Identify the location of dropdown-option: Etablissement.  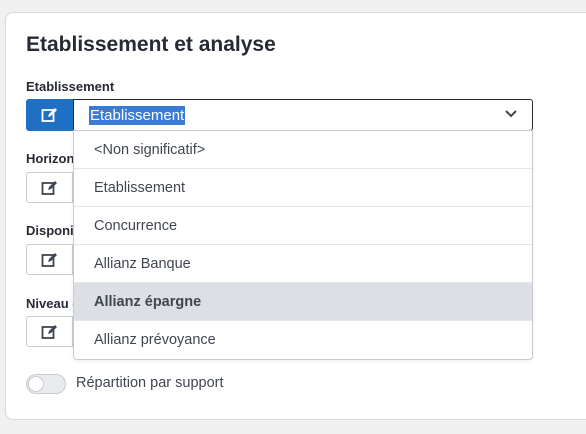
(303, 188).